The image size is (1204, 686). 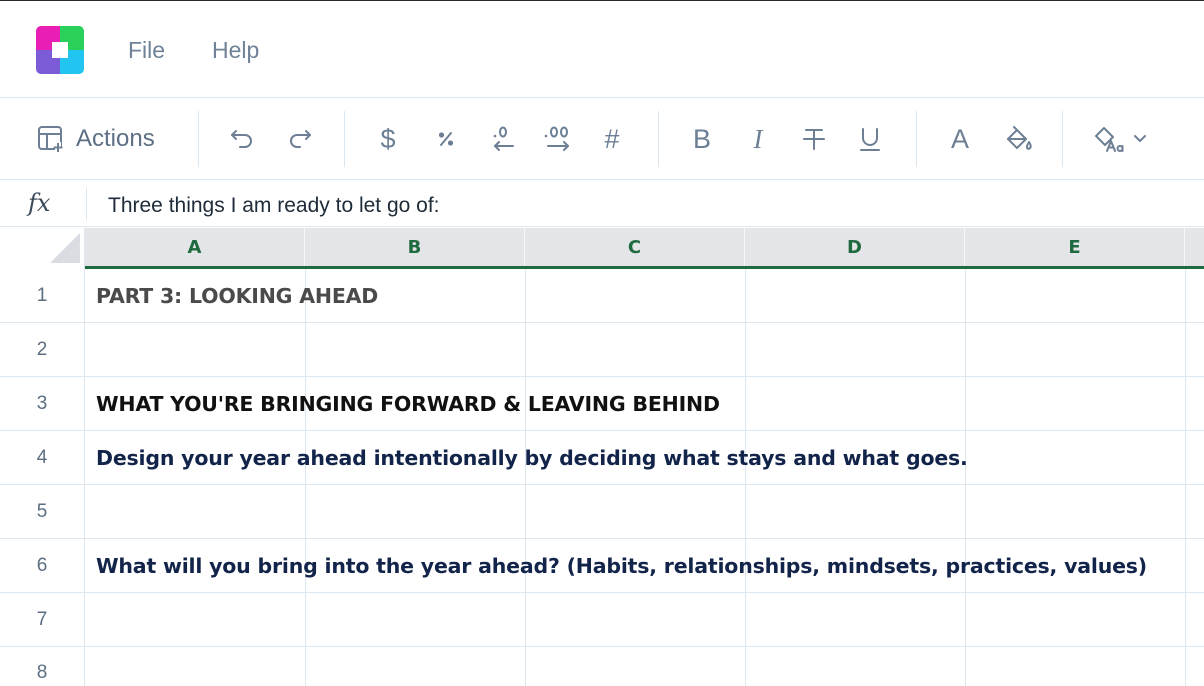 I want to click on number-format-button: #, so click(x=612, y=139).